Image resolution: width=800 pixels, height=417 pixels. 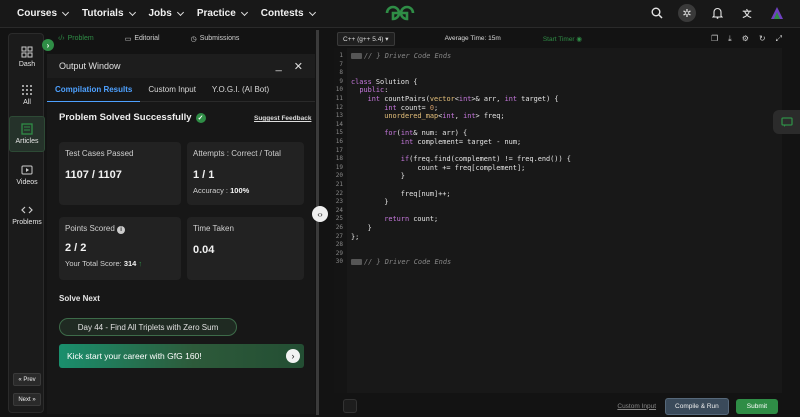 I want to click on accuracy-value: 100%, so click(x=240, y=190).